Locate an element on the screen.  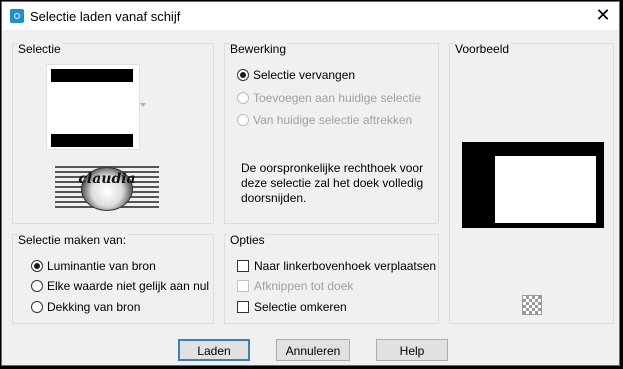
voorbeeld-group-title: Voorbeeld is located at coordinates (482, 49).